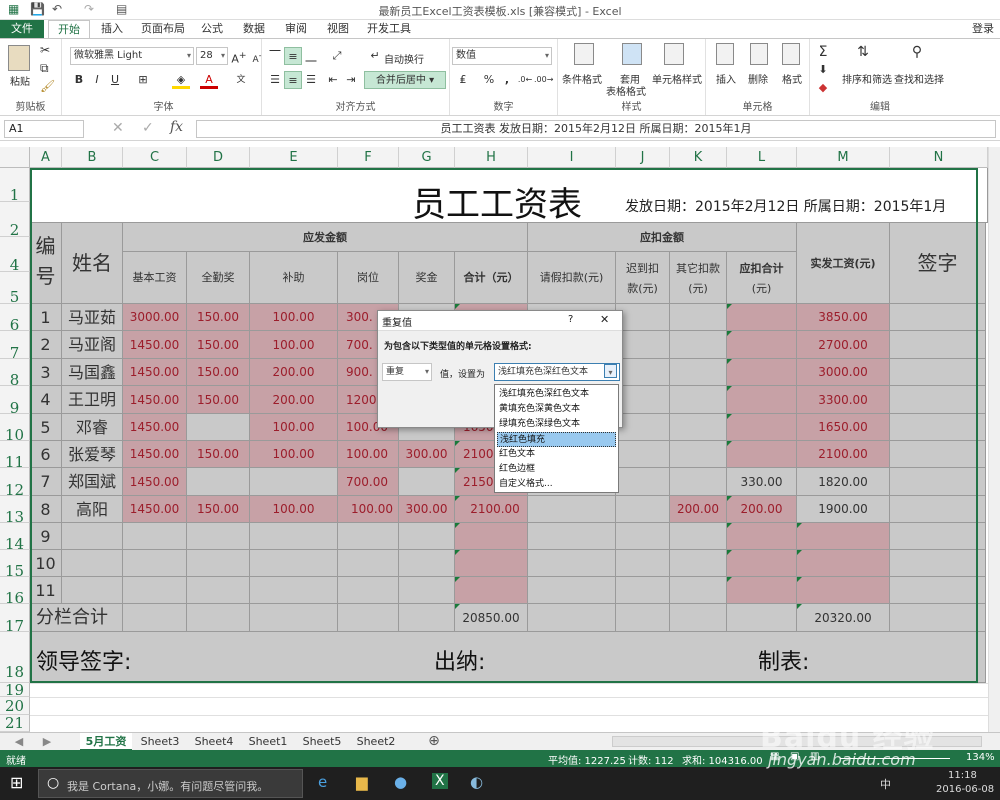 The height and width of the screenshot is (800, 1000). I want to click on fill-icon: ⬇, so click(823, 70).